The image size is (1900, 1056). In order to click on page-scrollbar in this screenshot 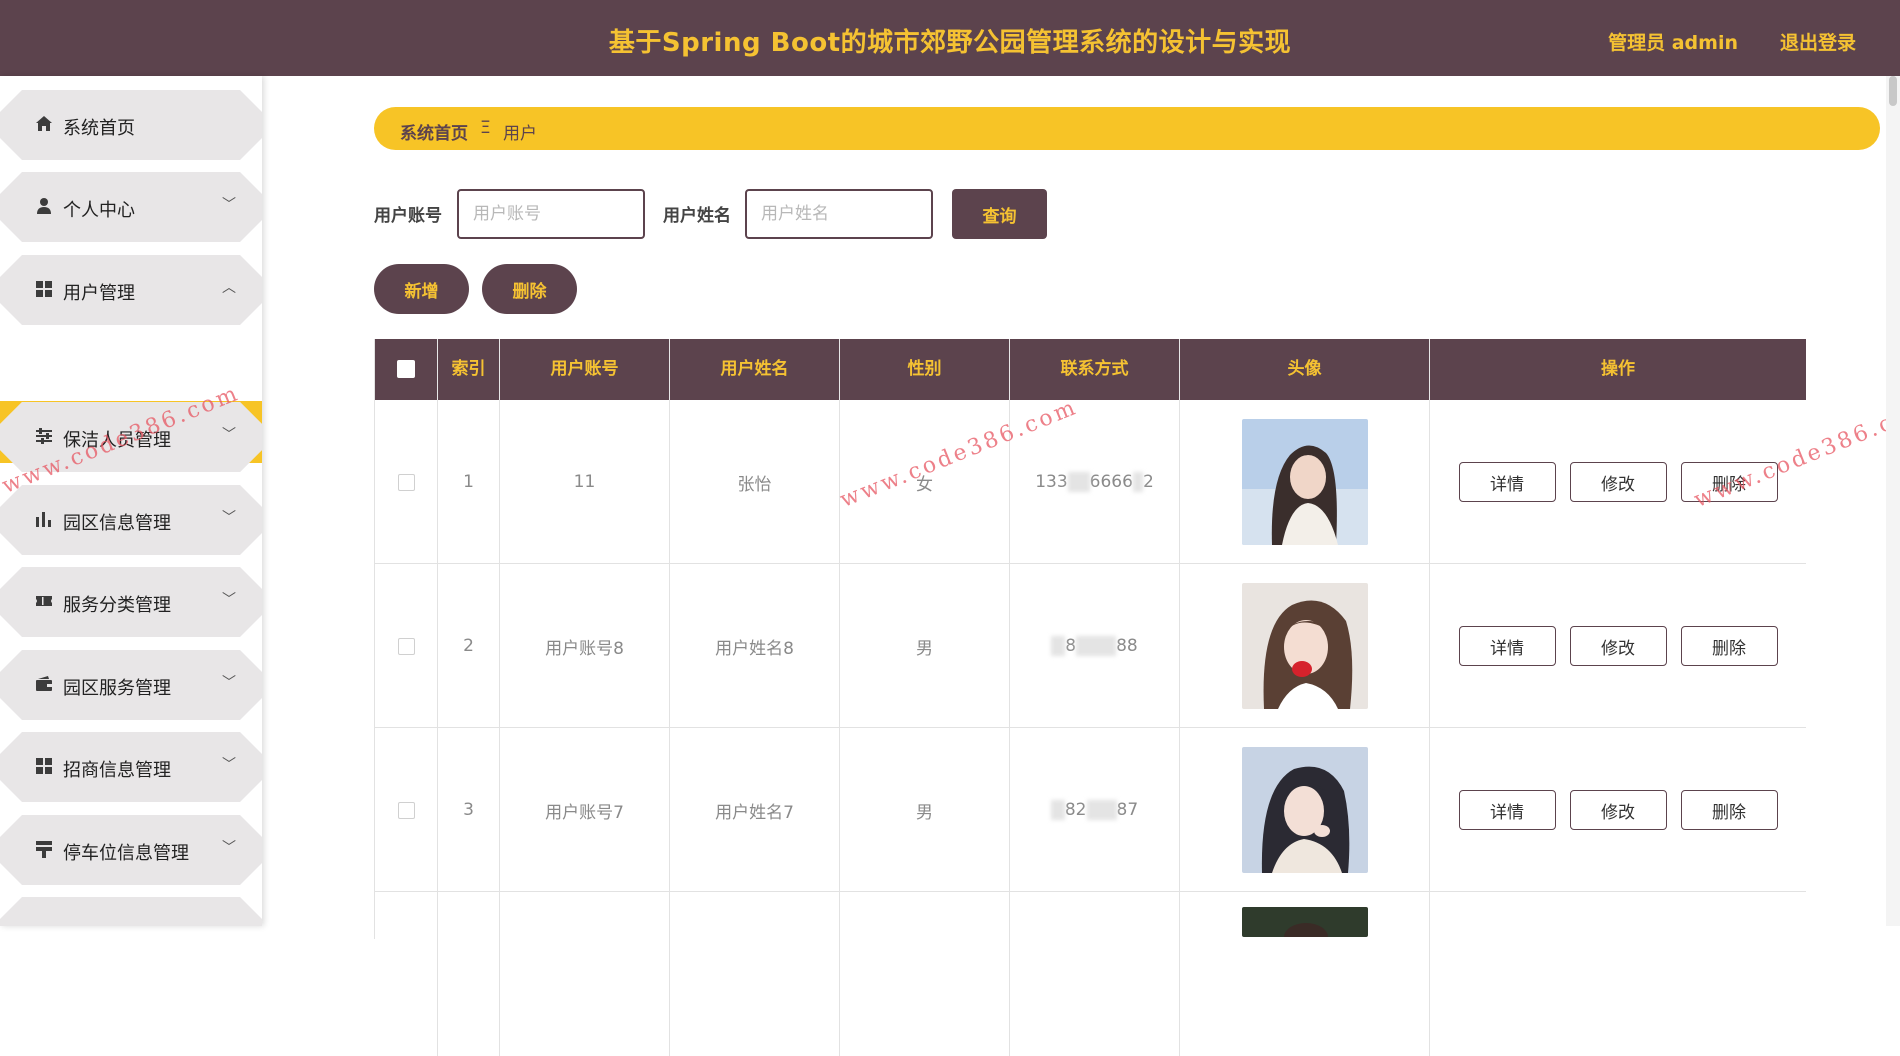, I will do `click(1893, 501)`.